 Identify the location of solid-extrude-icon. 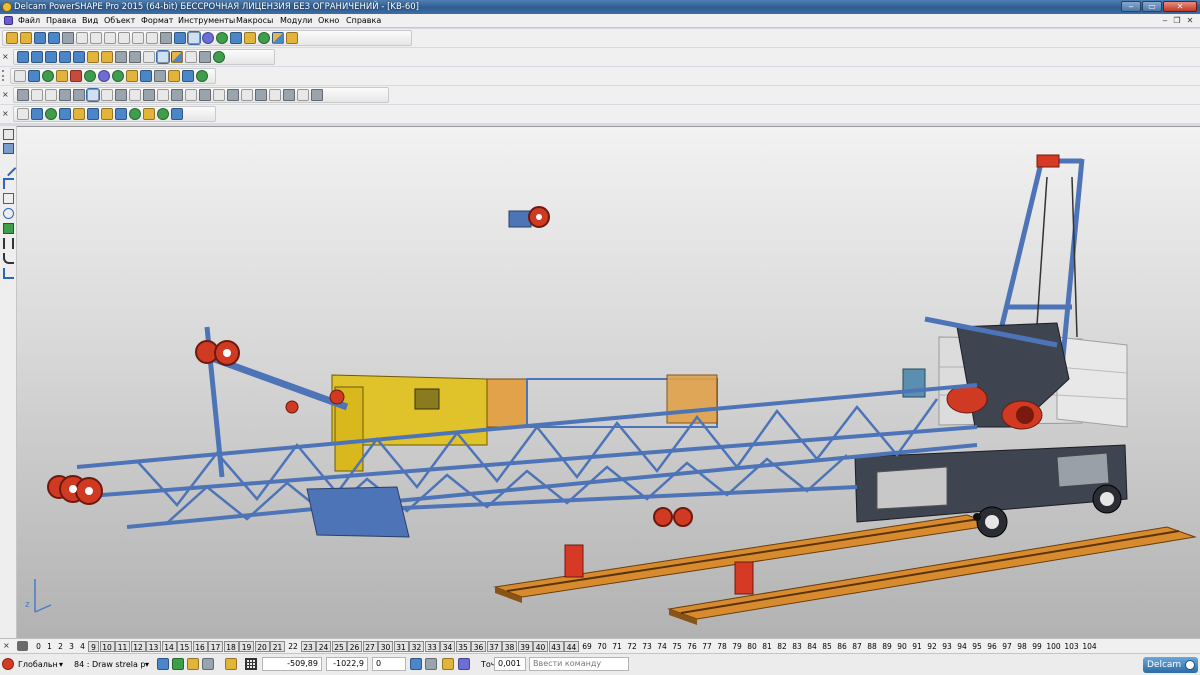
(65, 114).